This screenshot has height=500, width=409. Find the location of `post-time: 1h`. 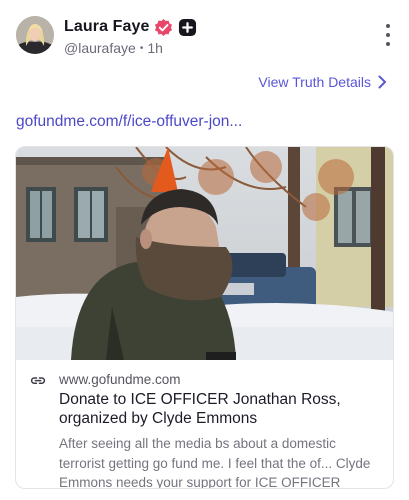

post-time: 1h is located at coordinates (155, 48).